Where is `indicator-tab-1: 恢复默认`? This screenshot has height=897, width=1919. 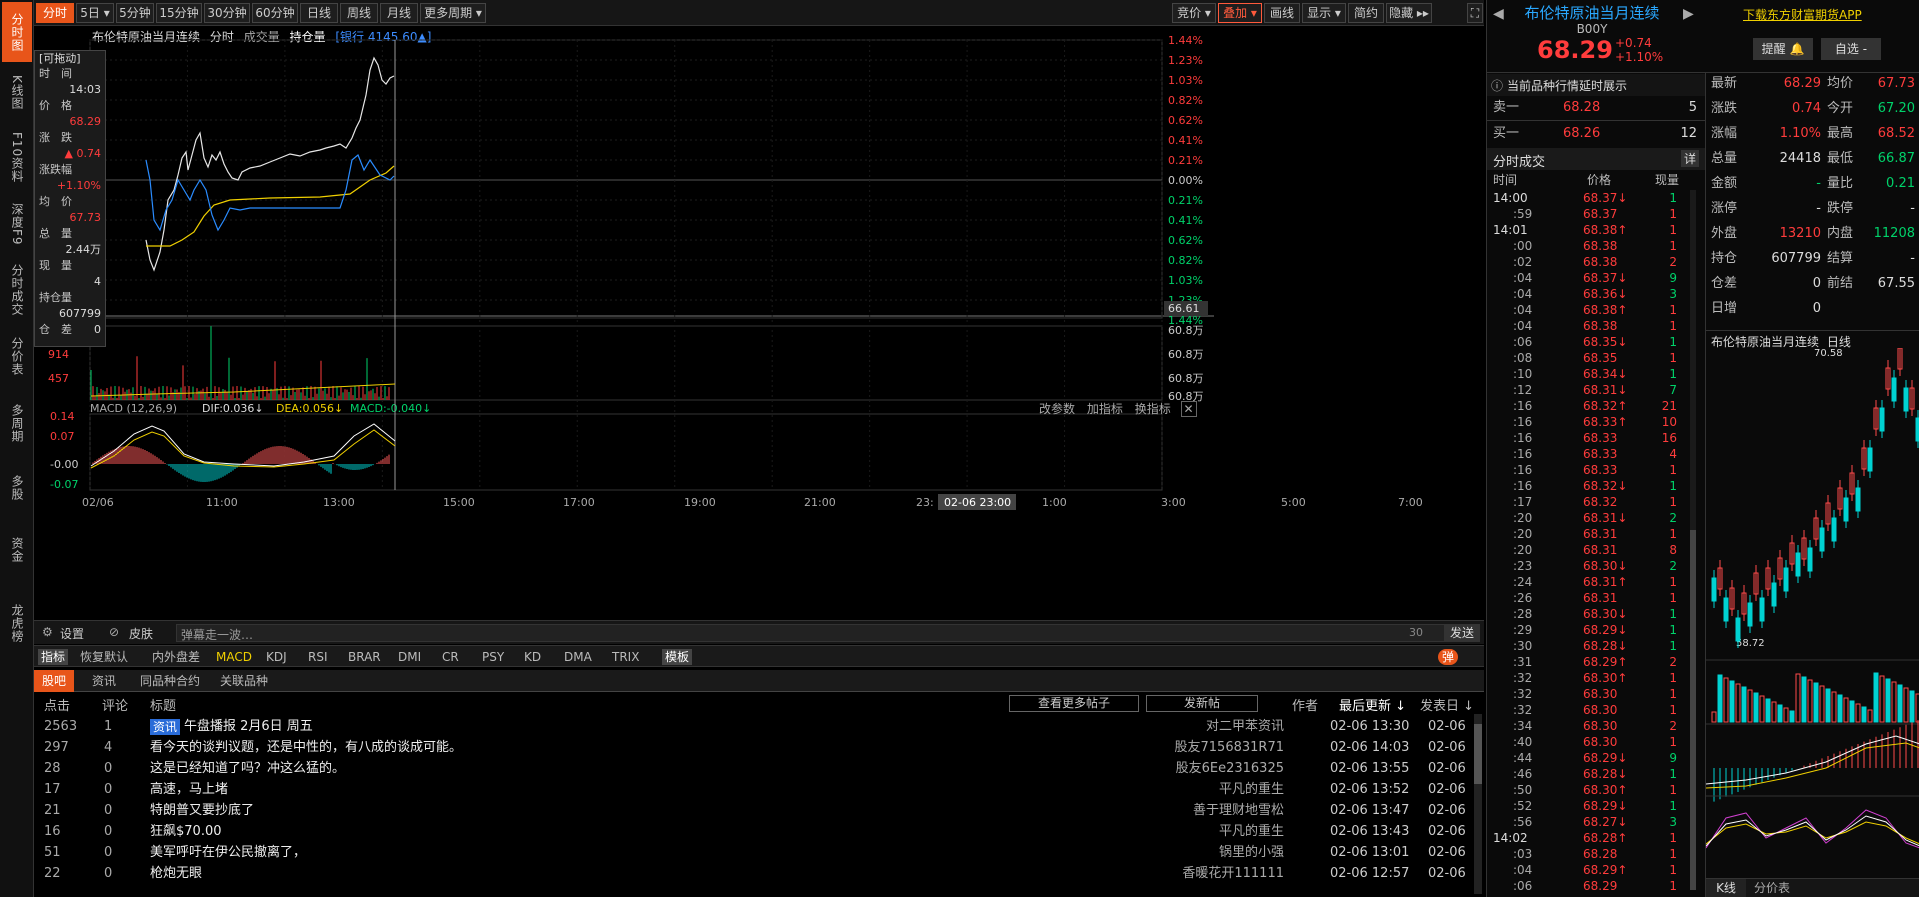 indicator-tab-1: 恢复默认 is located at coordinates (104, 657).